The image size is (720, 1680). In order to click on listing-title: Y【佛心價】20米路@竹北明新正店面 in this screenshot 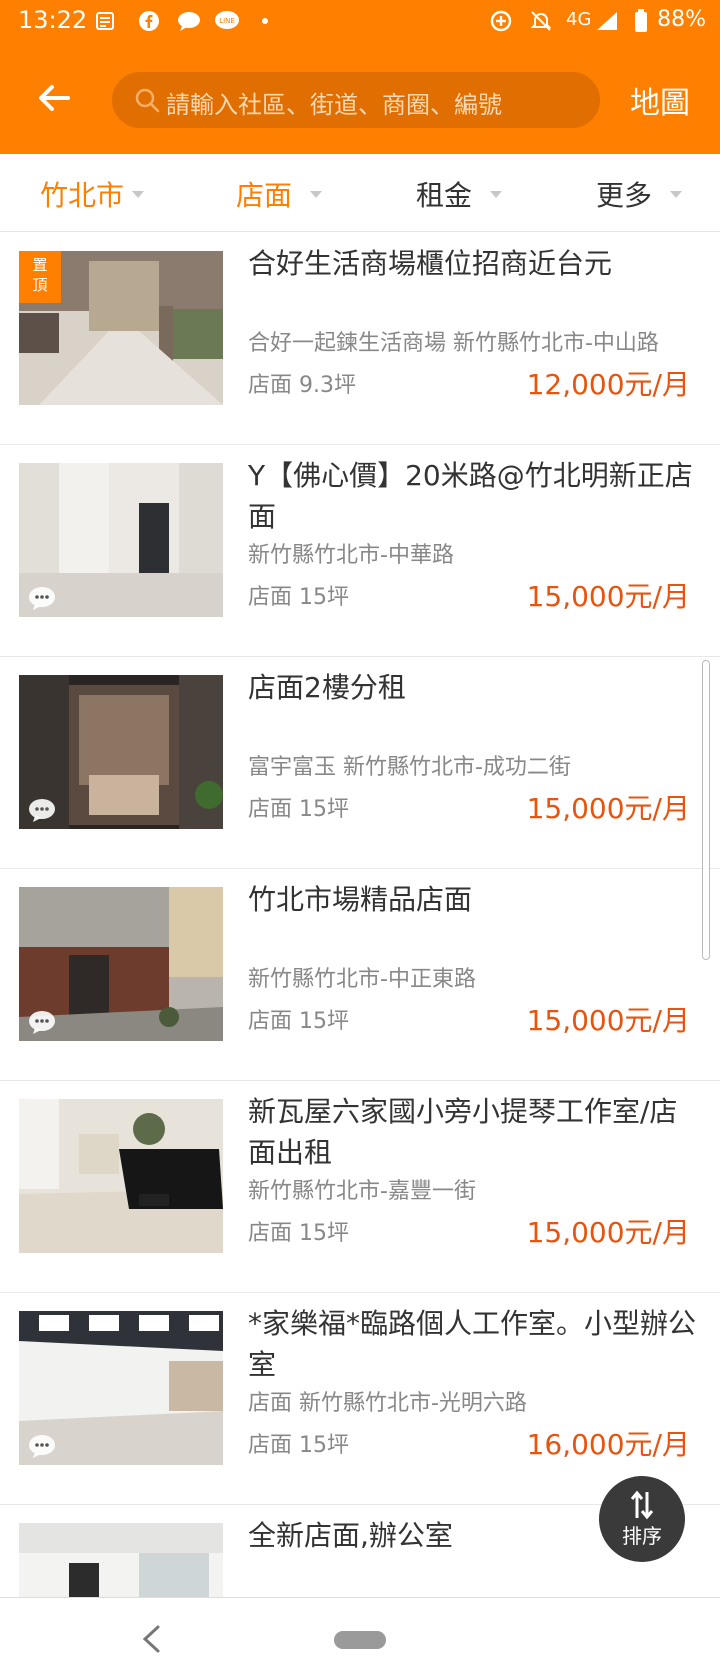, I will do `click(470, 496)`.